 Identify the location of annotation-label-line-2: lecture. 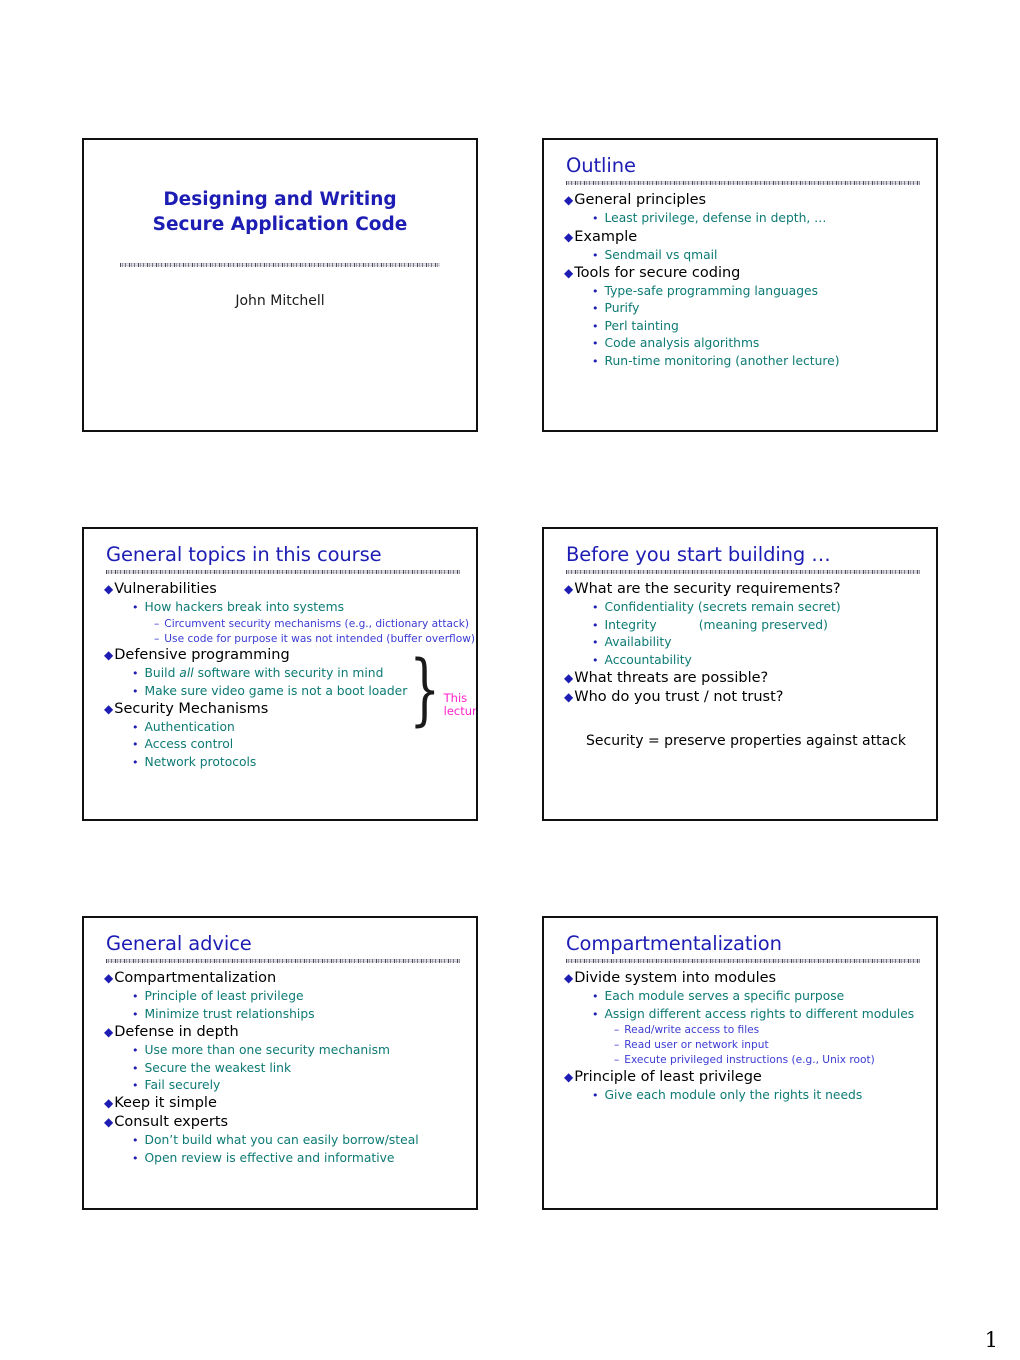
(460, 711).